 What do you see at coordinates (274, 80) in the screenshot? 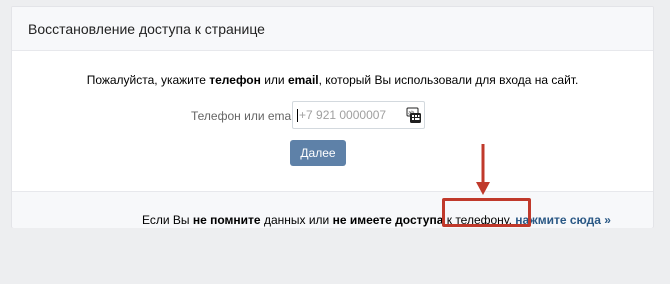
I see `instruction-part: или` at bounding box center [274, 80].